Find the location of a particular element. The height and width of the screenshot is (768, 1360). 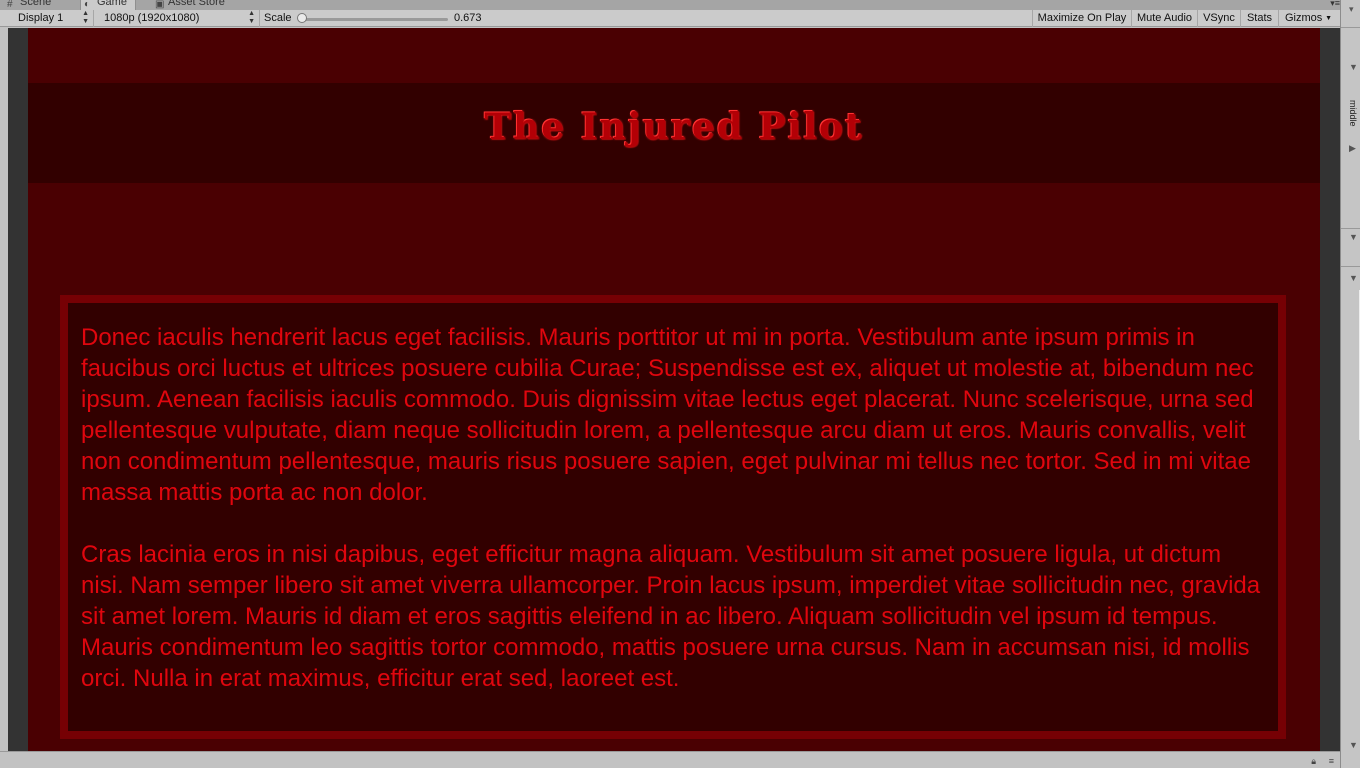

gizmos-dropdown: Gizmos ▼ is located at coordinates (1307, 18).